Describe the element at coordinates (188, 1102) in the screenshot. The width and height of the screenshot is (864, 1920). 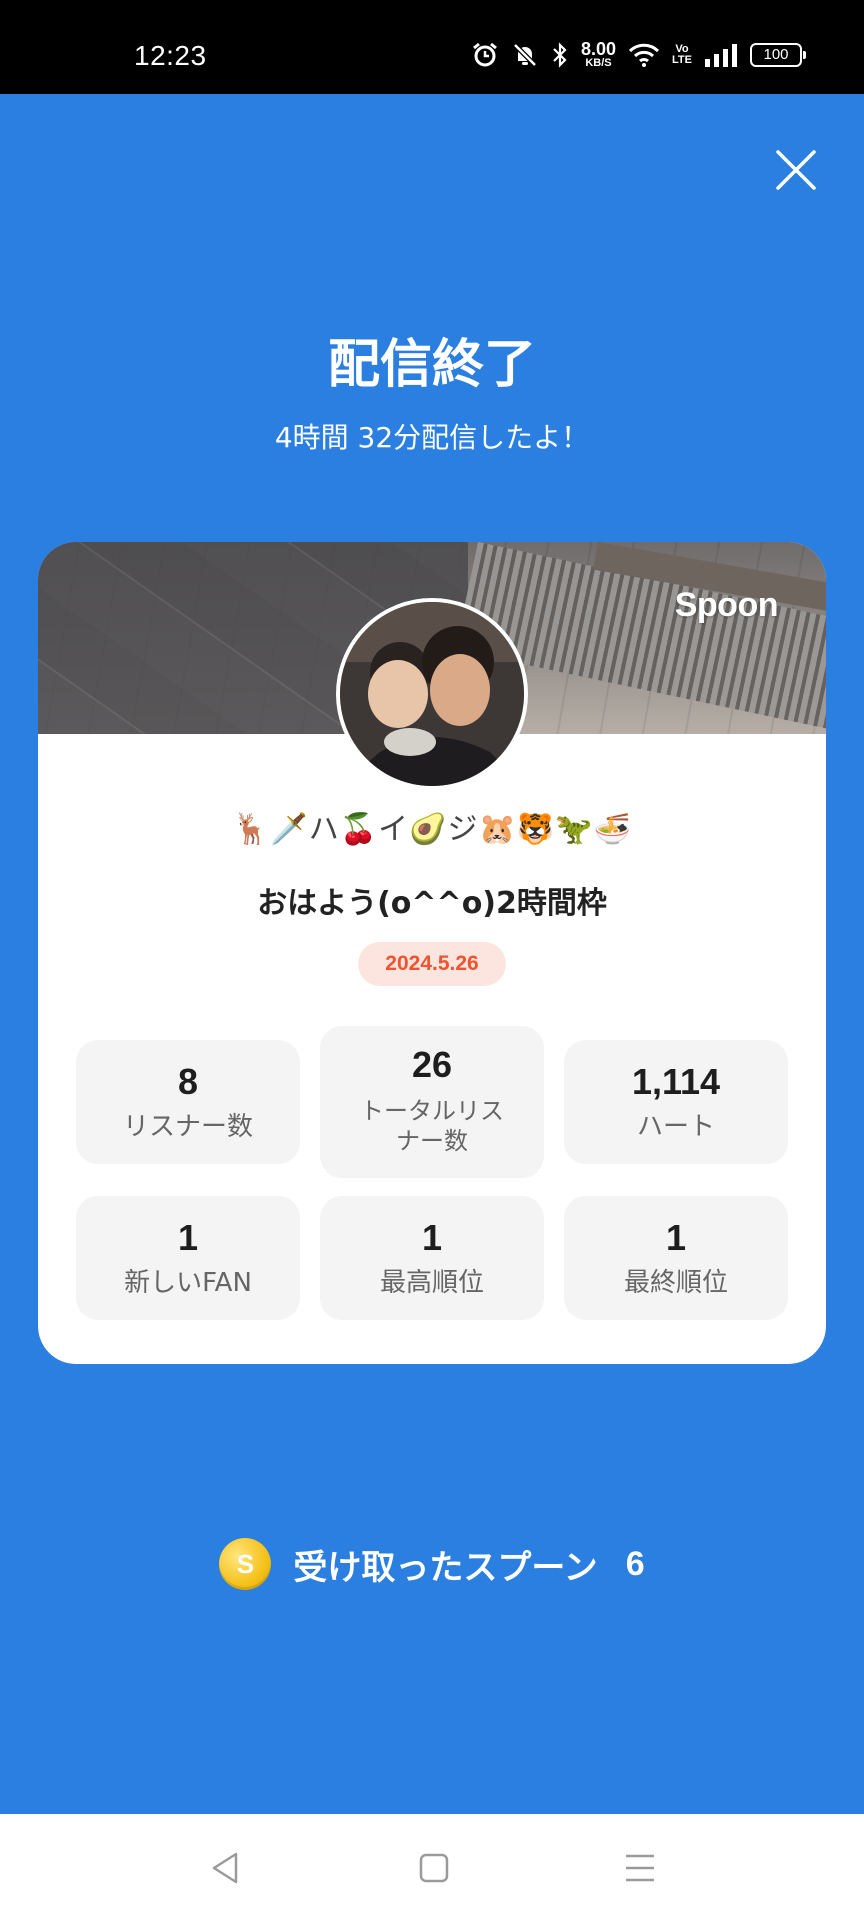
I see `stat-listeners: 8 リスナー数` at that location.